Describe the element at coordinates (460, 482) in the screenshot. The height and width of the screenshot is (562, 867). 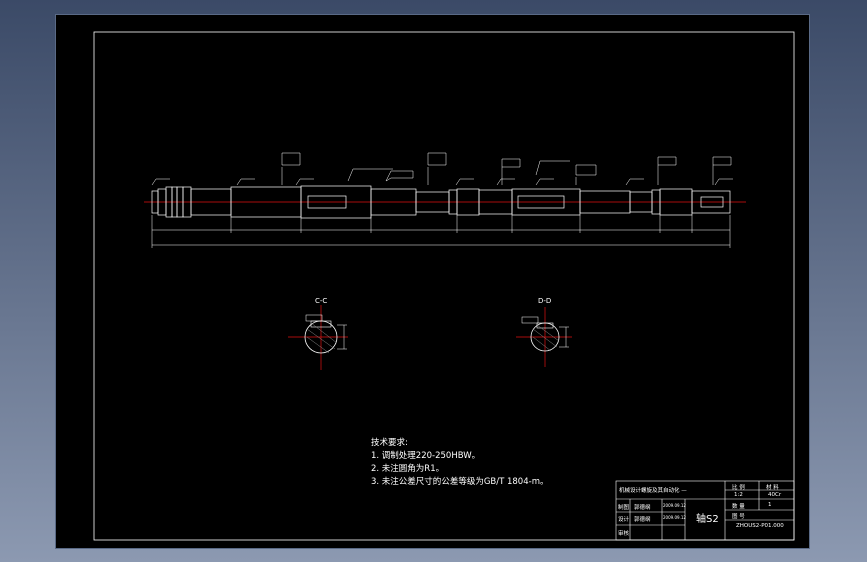
I see `requirement-item-3: 3. 未注公差尺寸的公差等级为GB/T 1804-m。` at that location.